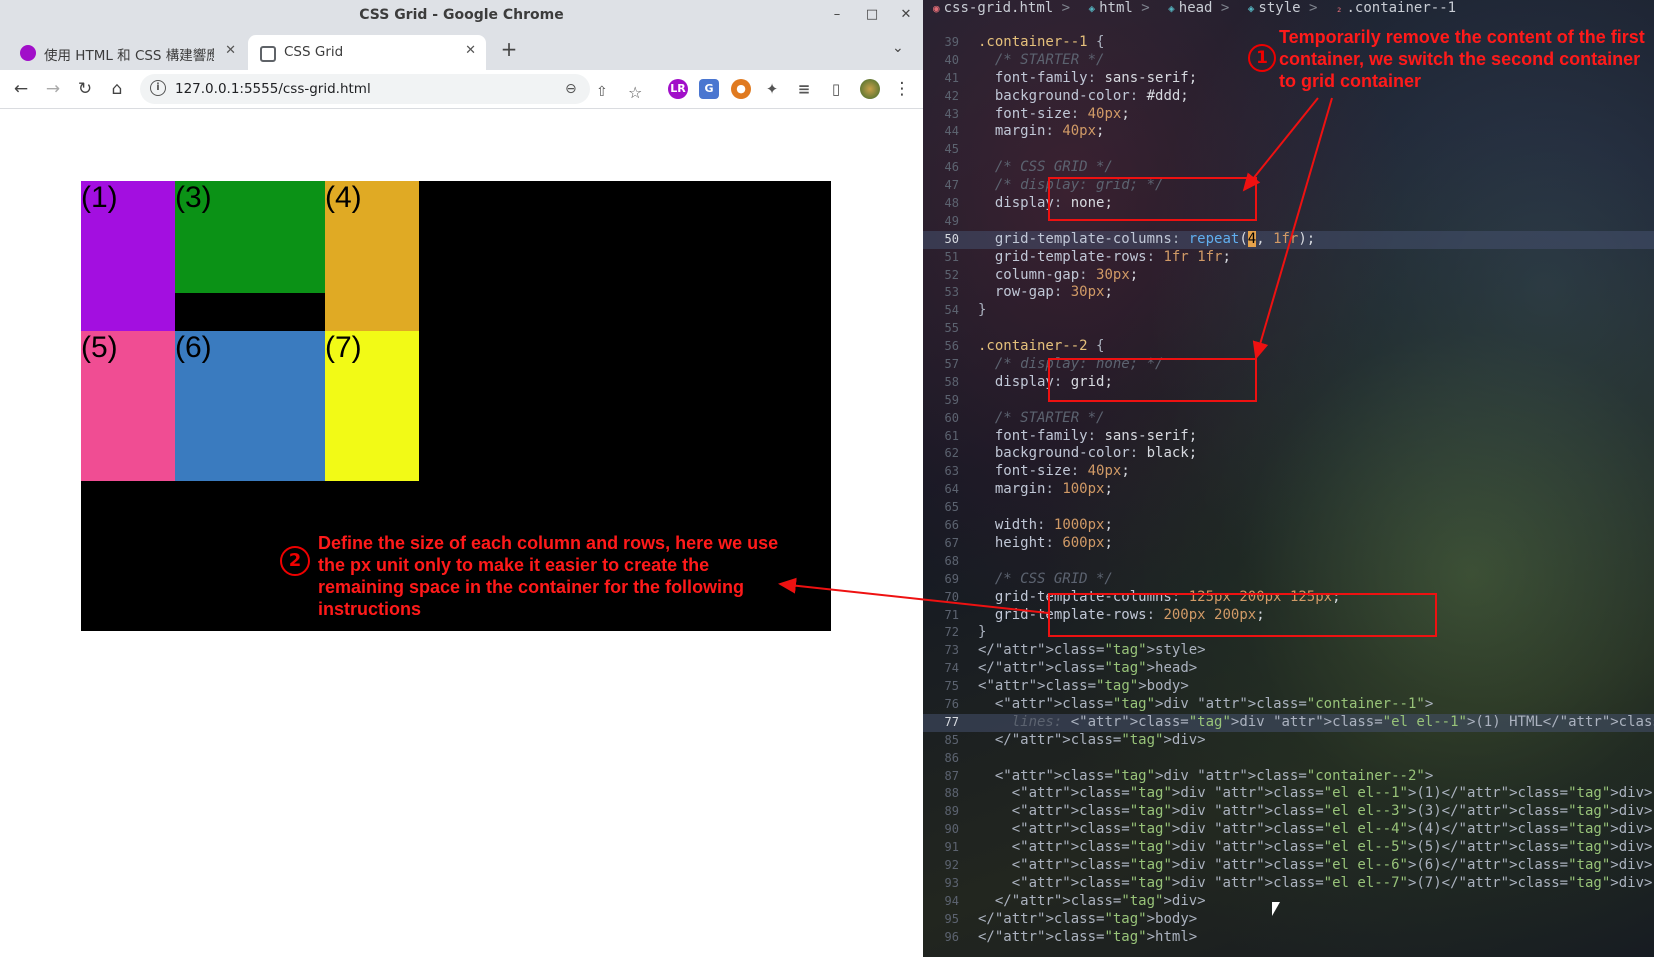 The image size is (1654, 957). What do you see at coordinates (1288, 562) in the screenshot?
I see `code-line: 68` at bounding box center [1288, 562].